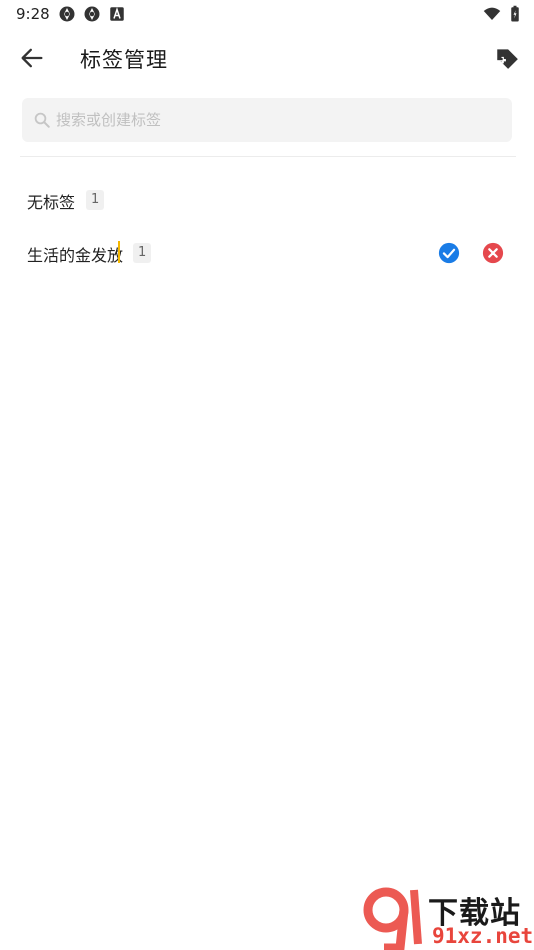 This screenshot has width=534, height=950. I want to click on search-input, so click(276, 120).